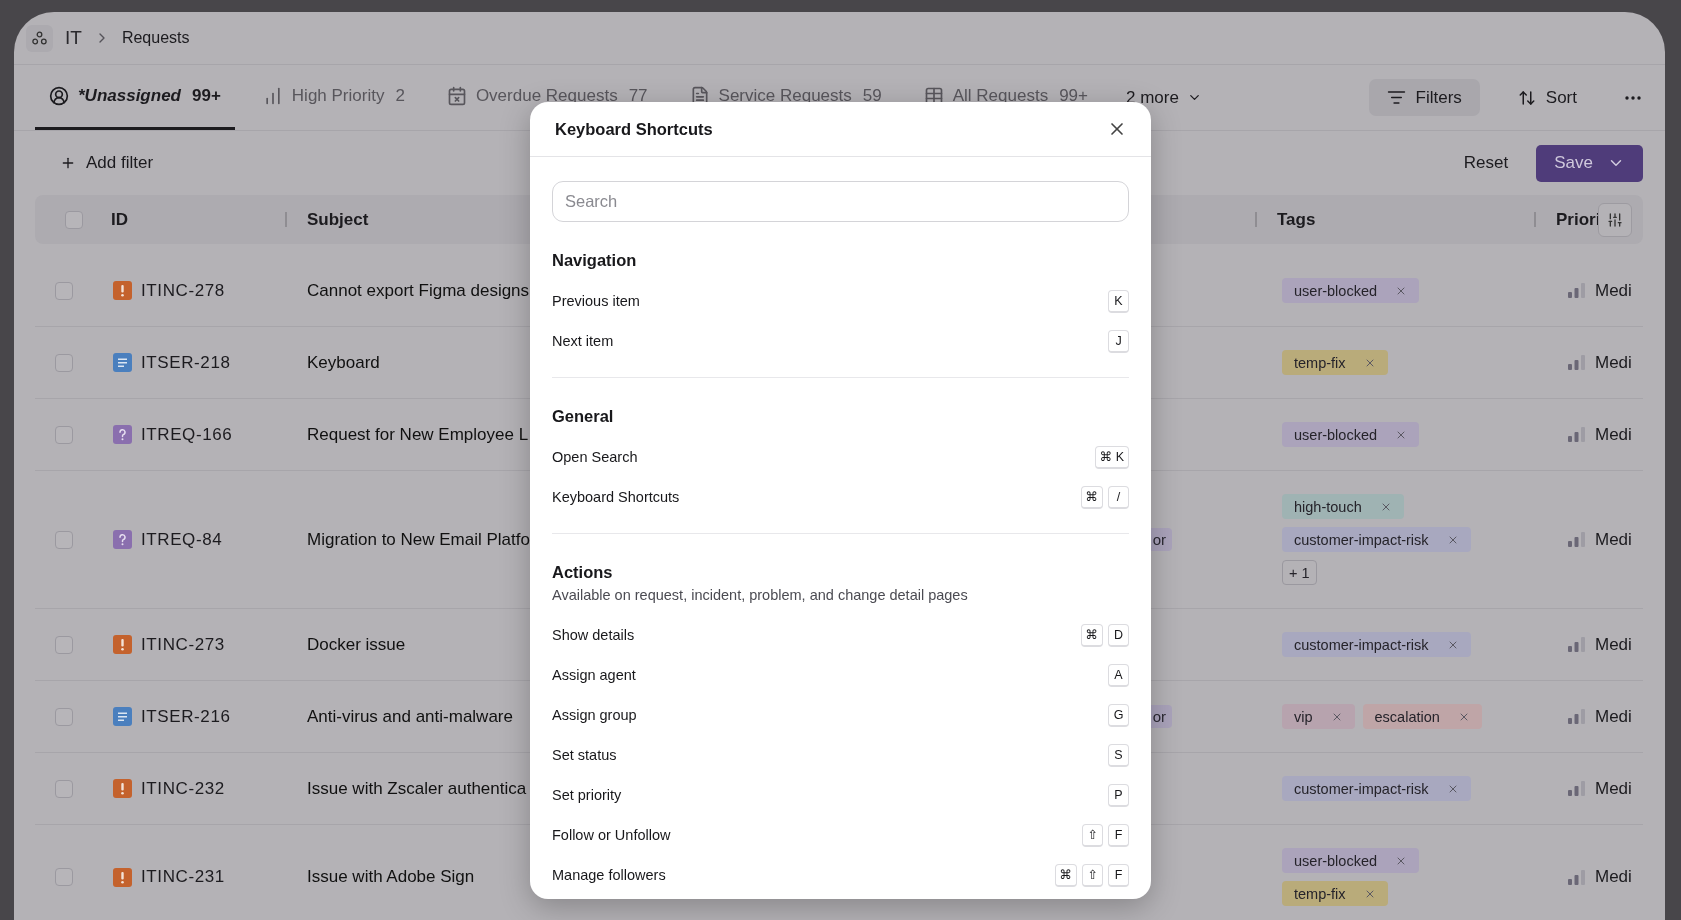 The width and height of the screenshot is (1681, 920). What do you see at coordinates (333, 97) in the screenshot?
I see `view-tab: High Priority 2` at bounding box center [333, 97].